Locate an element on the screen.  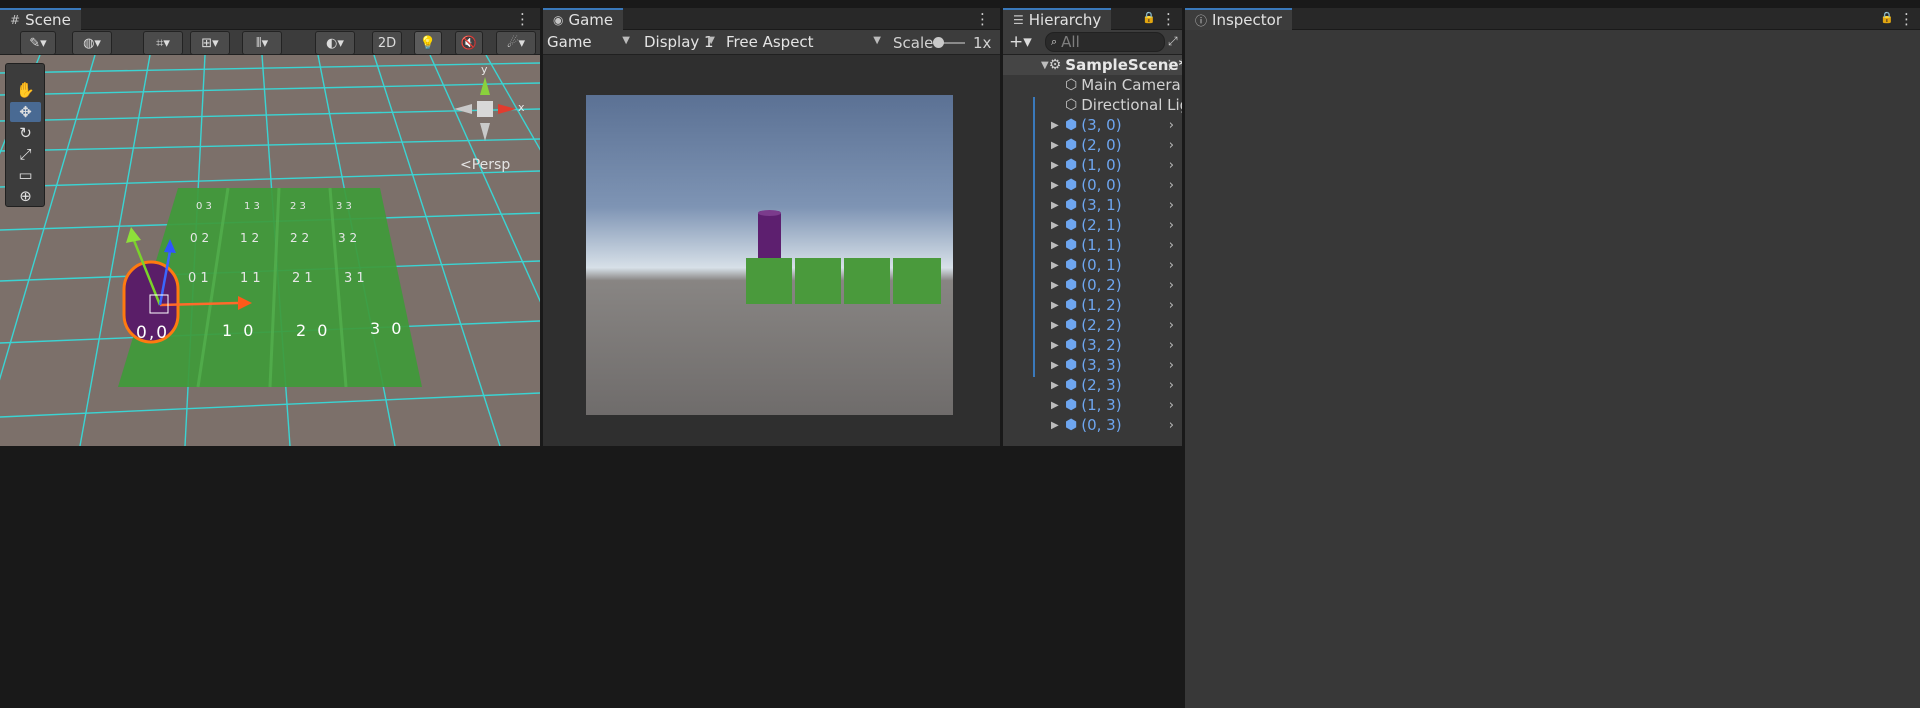
fold-arrow-icon: ▼ is located at coordinates (1045, 65).